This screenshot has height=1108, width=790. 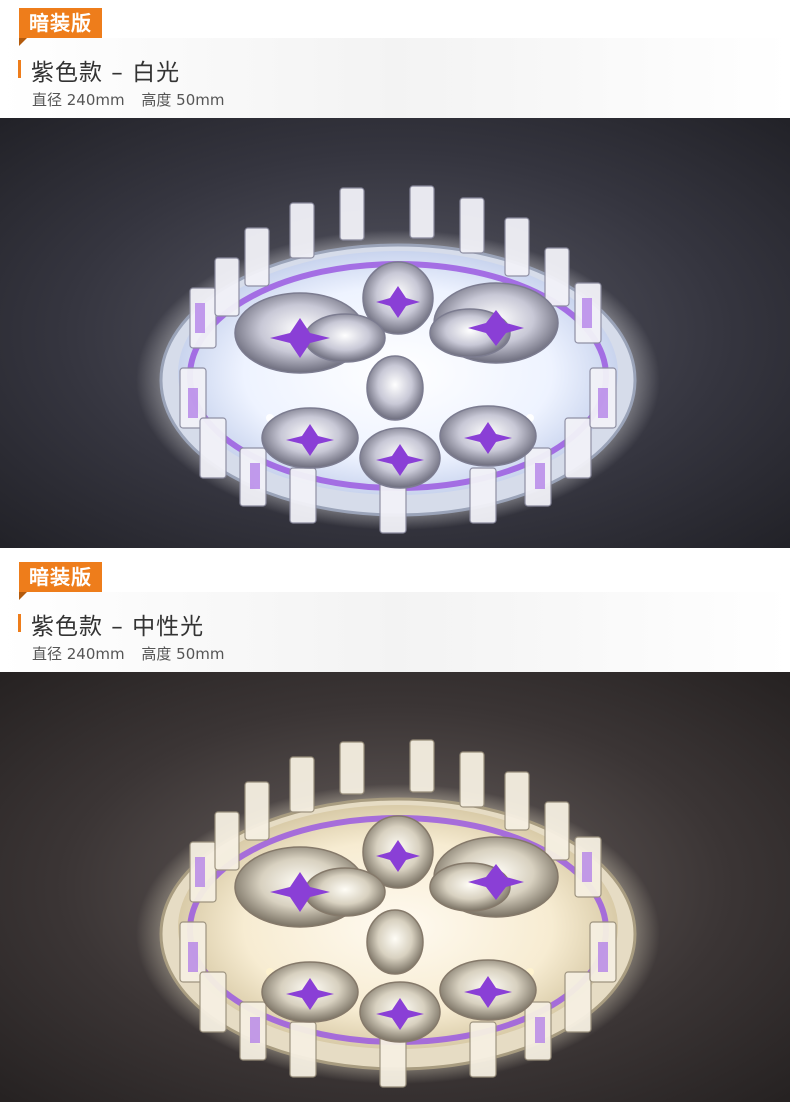 What do you see at coordinates (395, 59) in the screenshot?
I see `variant-header: 暗装版 紫色款 – 白光 直径 240mm 高度 50mm` at bounding box center [395, 59].